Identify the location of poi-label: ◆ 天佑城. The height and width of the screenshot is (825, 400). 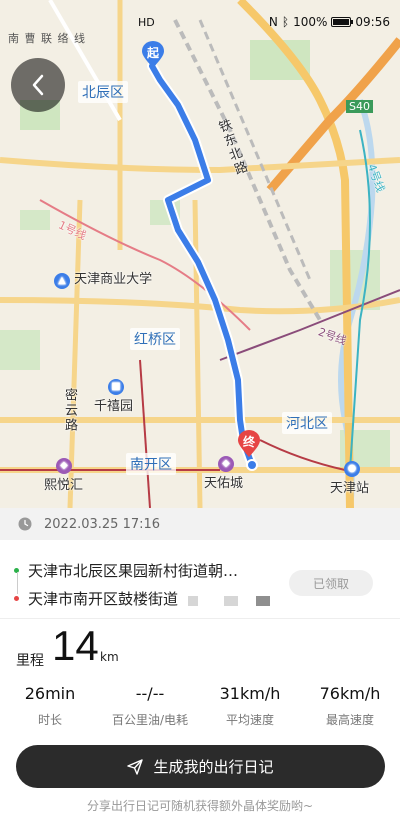
(224, 473).